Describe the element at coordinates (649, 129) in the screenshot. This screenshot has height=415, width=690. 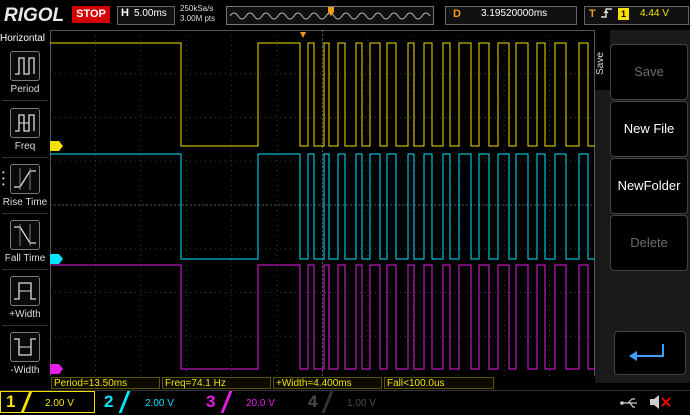
I see `new-file-button: New File` at that location.